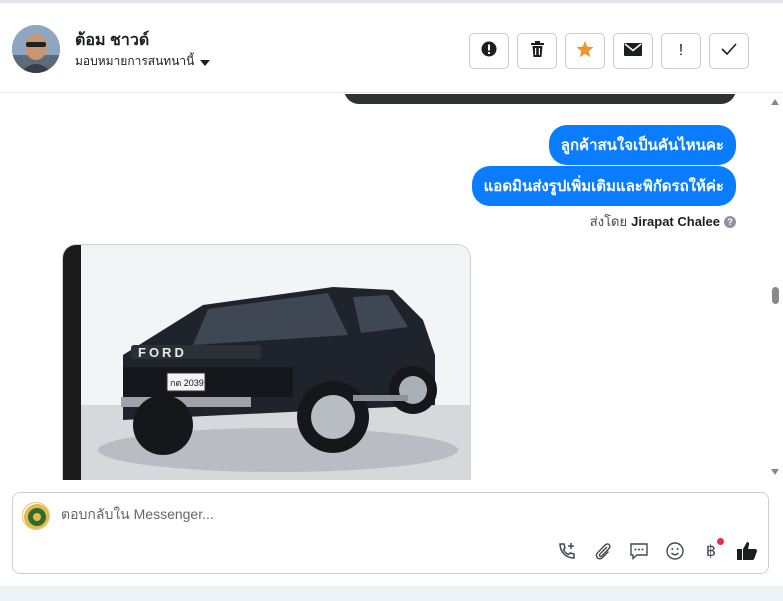 The width and height of the screenshot is (783, 601). What do you see at coordinates (603, 186) in the screenshot?
I see `outgoing-message: แอดมินส่งรูปเพิ่มเติมและพิกัดรถให้ค่ะ` at bounding box center [603, 186].